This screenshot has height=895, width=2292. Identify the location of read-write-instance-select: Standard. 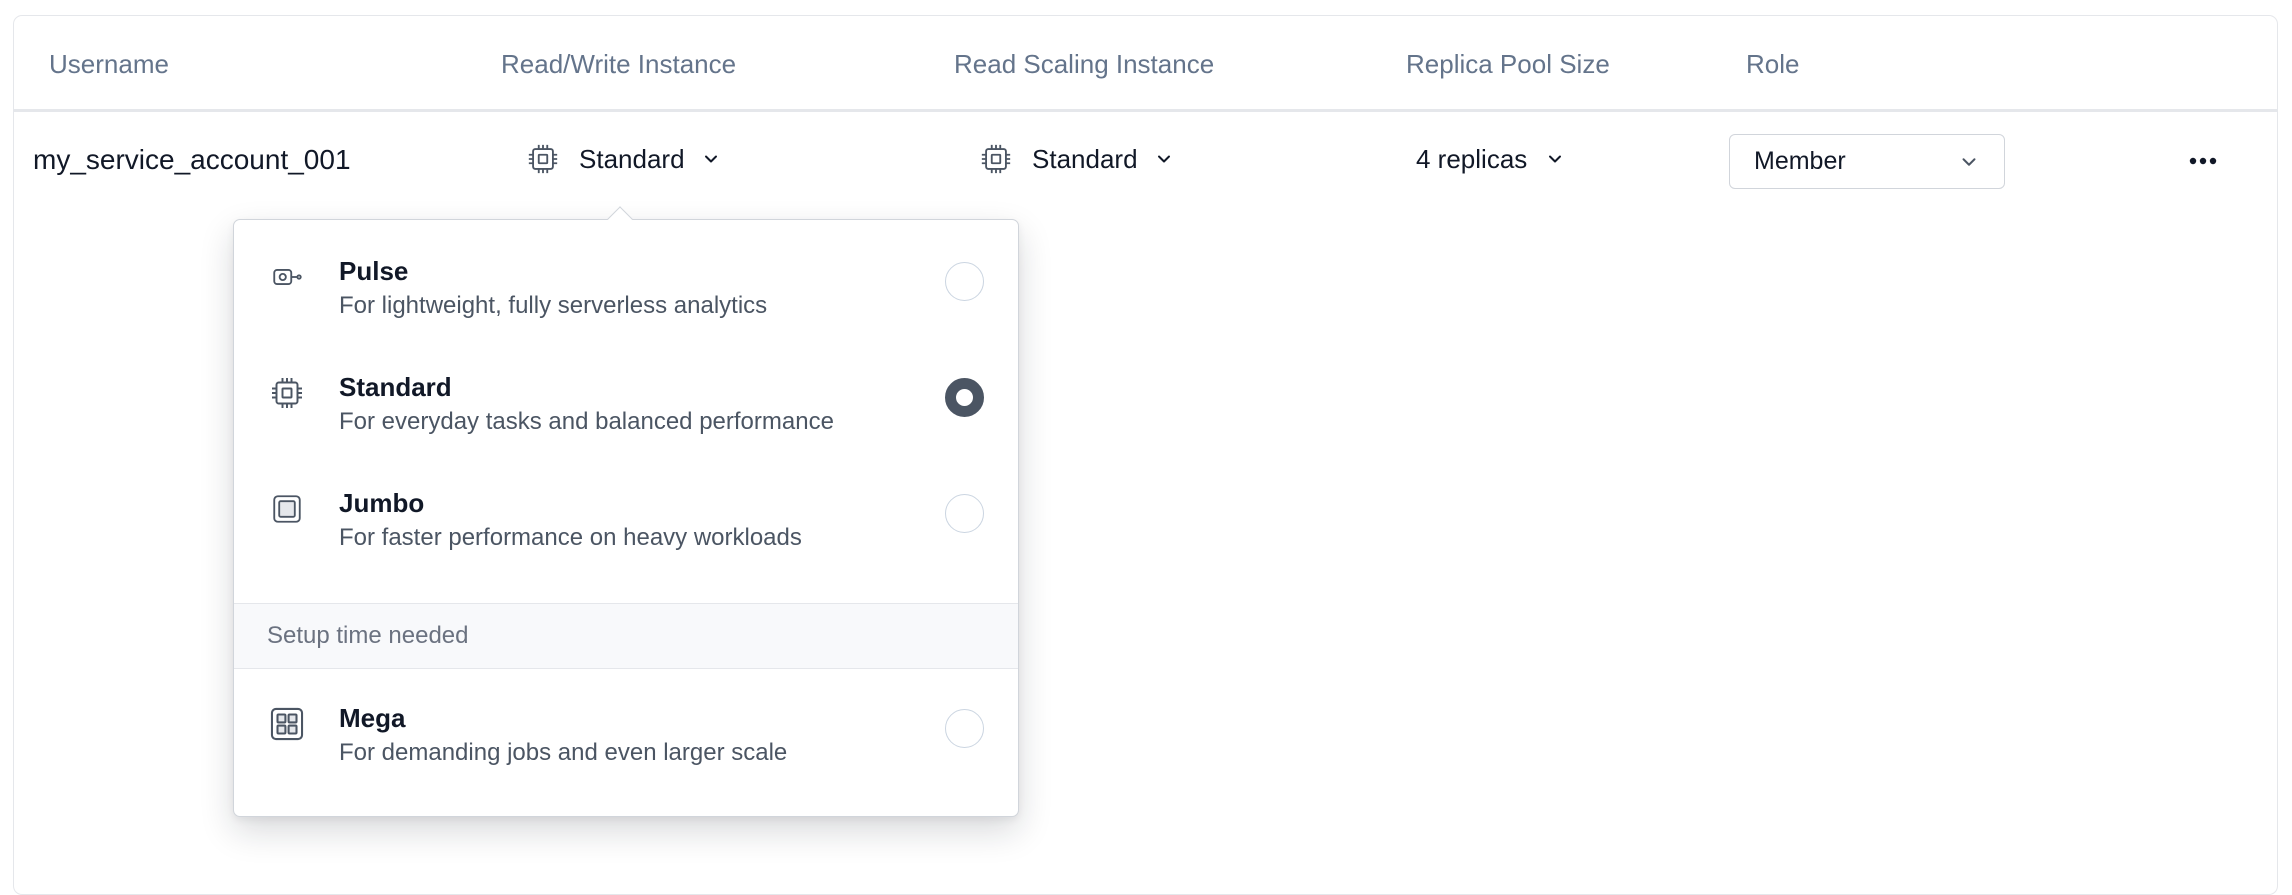
(624, 159).